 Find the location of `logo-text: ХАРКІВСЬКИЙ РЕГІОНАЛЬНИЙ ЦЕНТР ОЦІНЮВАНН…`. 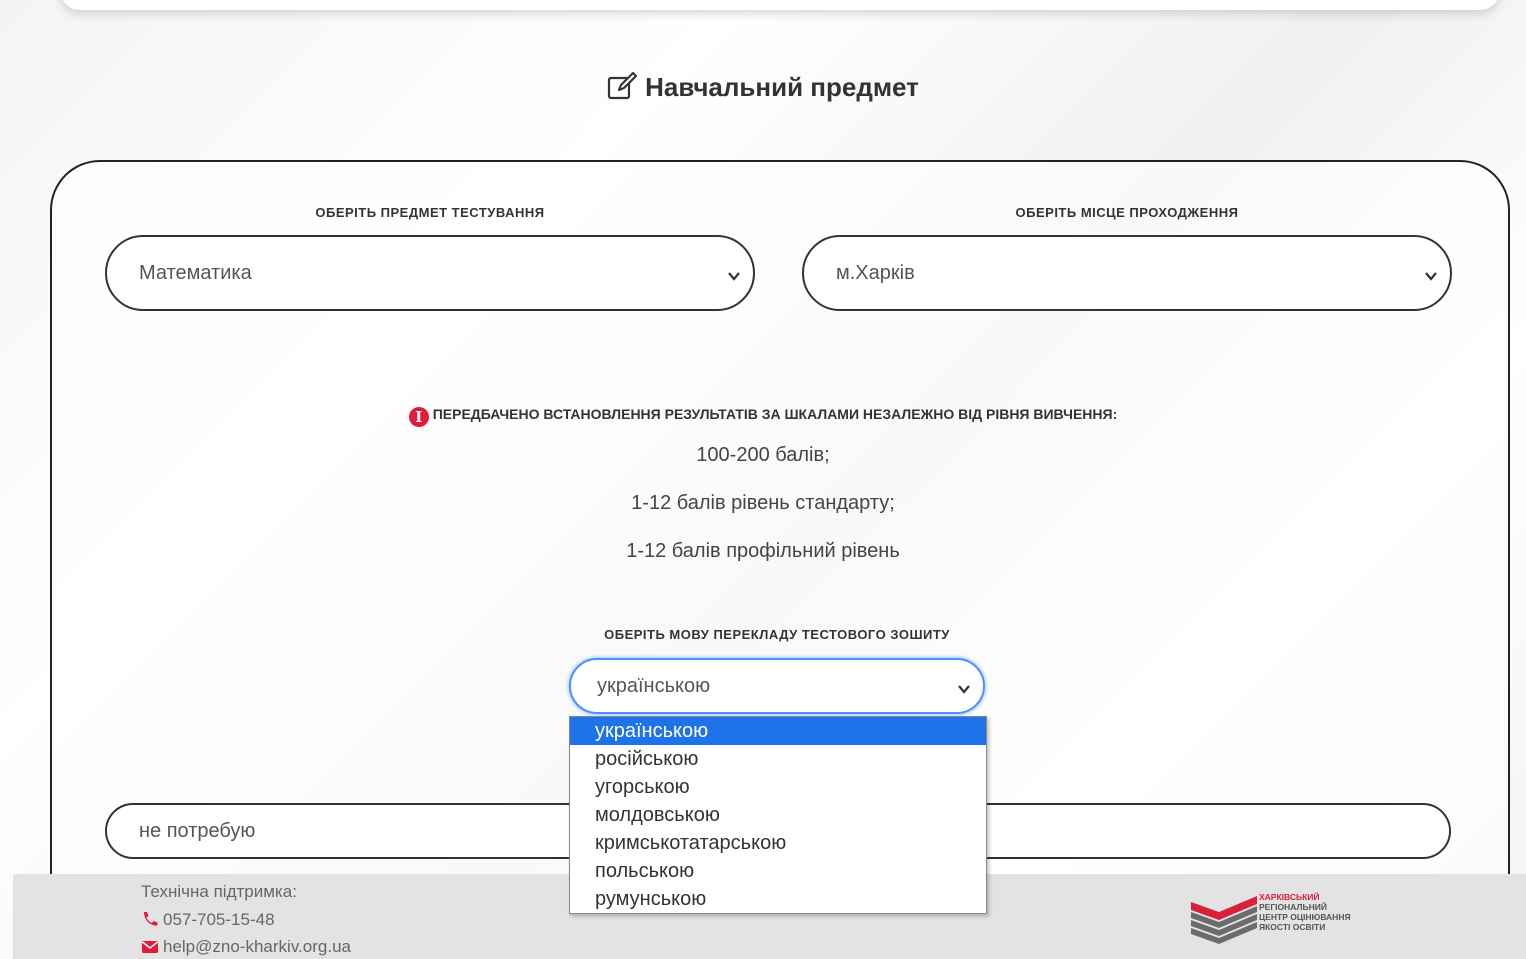

logo-text: ХАРКІВСЬКИЙ РЕГІОНАЛЬНИЙ ЦЕНТР ОЦІНЮВАНН… is located at coordinates (1334, 912).